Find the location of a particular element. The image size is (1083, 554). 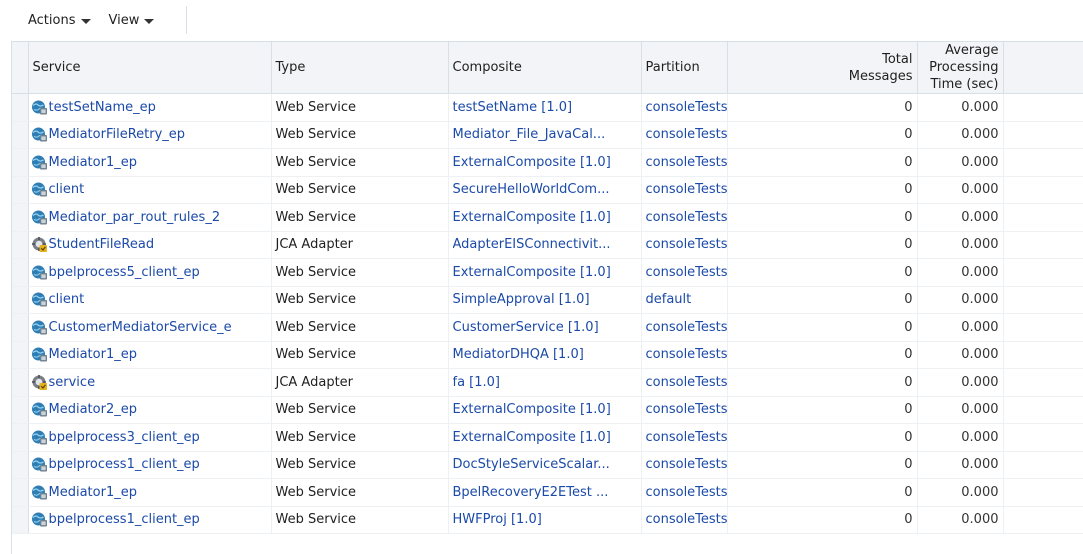

composite-link: fa [1.0] is located at coordinates (545, 382).